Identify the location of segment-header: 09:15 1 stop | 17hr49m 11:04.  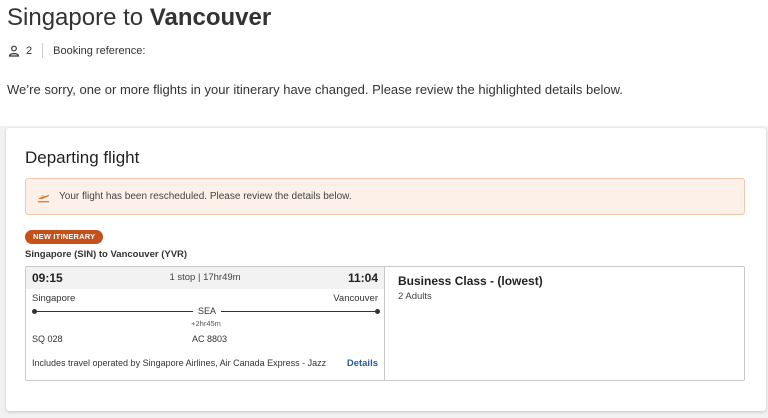
(205, 278).